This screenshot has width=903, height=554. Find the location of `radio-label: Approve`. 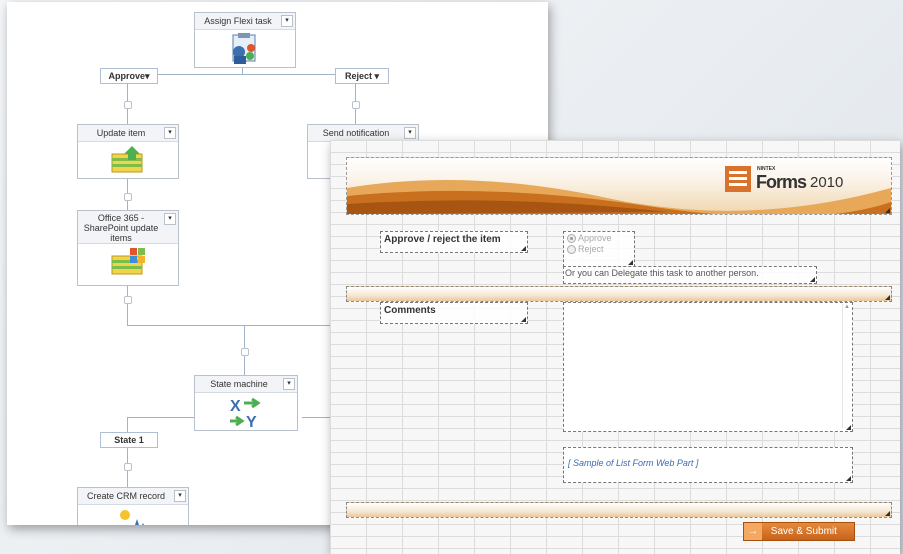

radio-label: Approve is located at coordinates (595, 238).